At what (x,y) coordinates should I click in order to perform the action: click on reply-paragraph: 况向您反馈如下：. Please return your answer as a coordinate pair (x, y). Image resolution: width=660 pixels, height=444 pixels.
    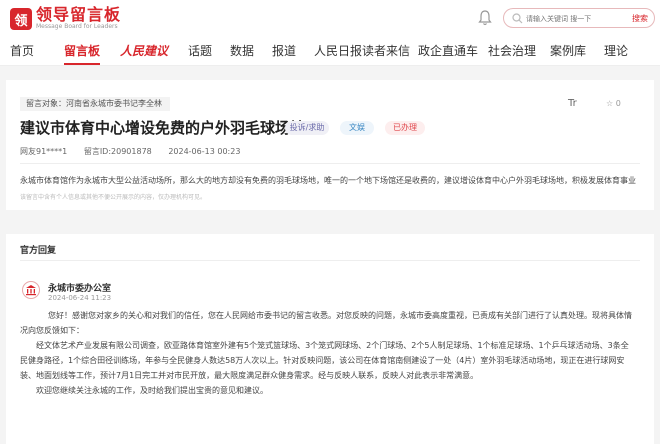
    Looking at the image, I should click on (52, 330).